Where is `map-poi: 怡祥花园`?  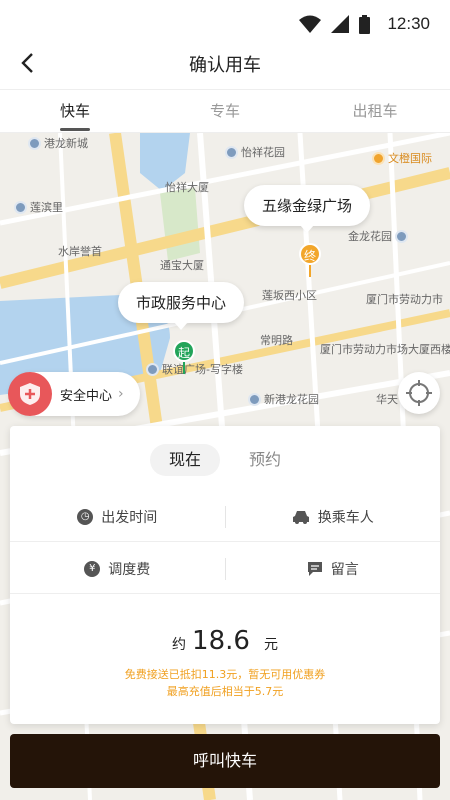
map-poi: 怡祥花园 is located at coordinates (255, 152).